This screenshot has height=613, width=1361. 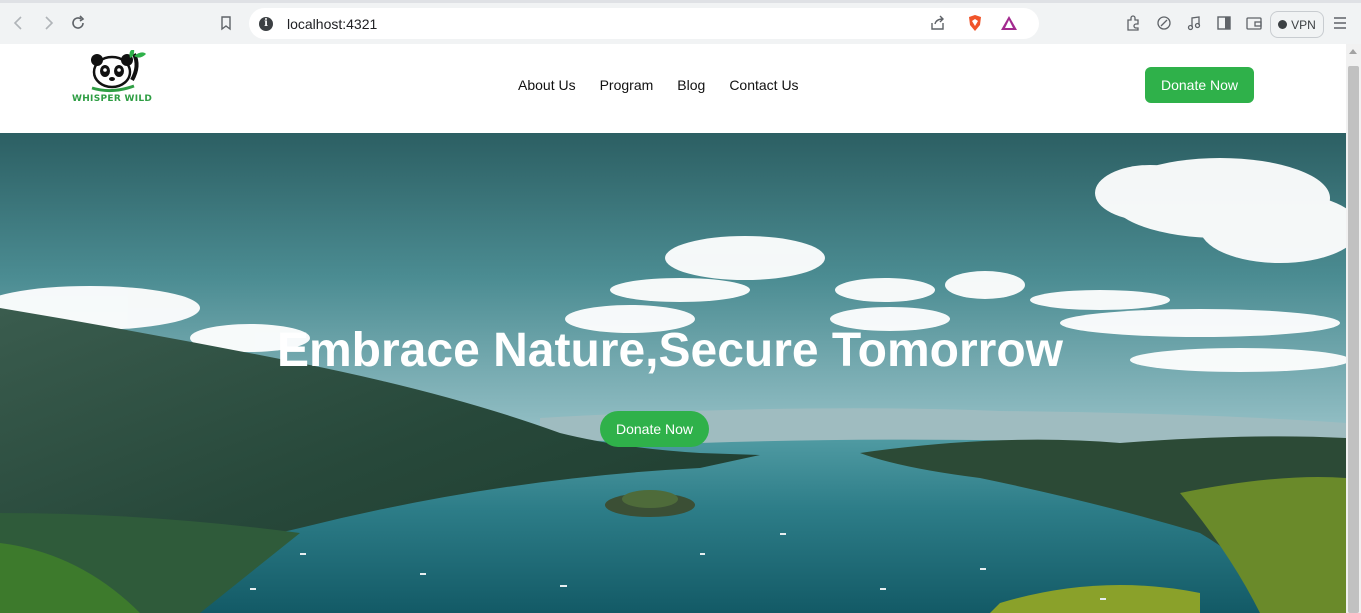 I want to click on browser-toolbar: i localhost:4321 VPN, so click(x=680, y=22).